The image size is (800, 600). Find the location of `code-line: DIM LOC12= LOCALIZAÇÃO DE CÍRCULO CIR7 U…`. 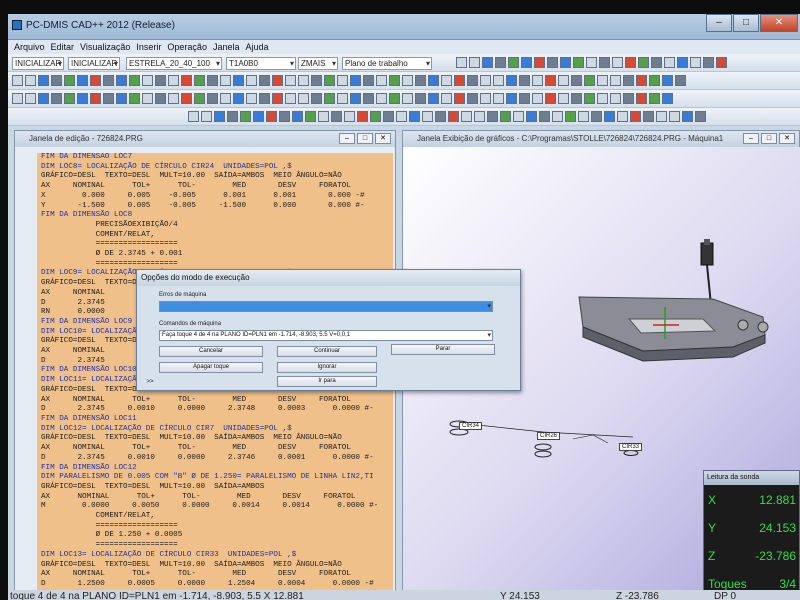

code-line: DIM LOC12= LOCALIZAÇÃO DE CÍRCULO CIR7 U… is located at coordinates (217, 430).